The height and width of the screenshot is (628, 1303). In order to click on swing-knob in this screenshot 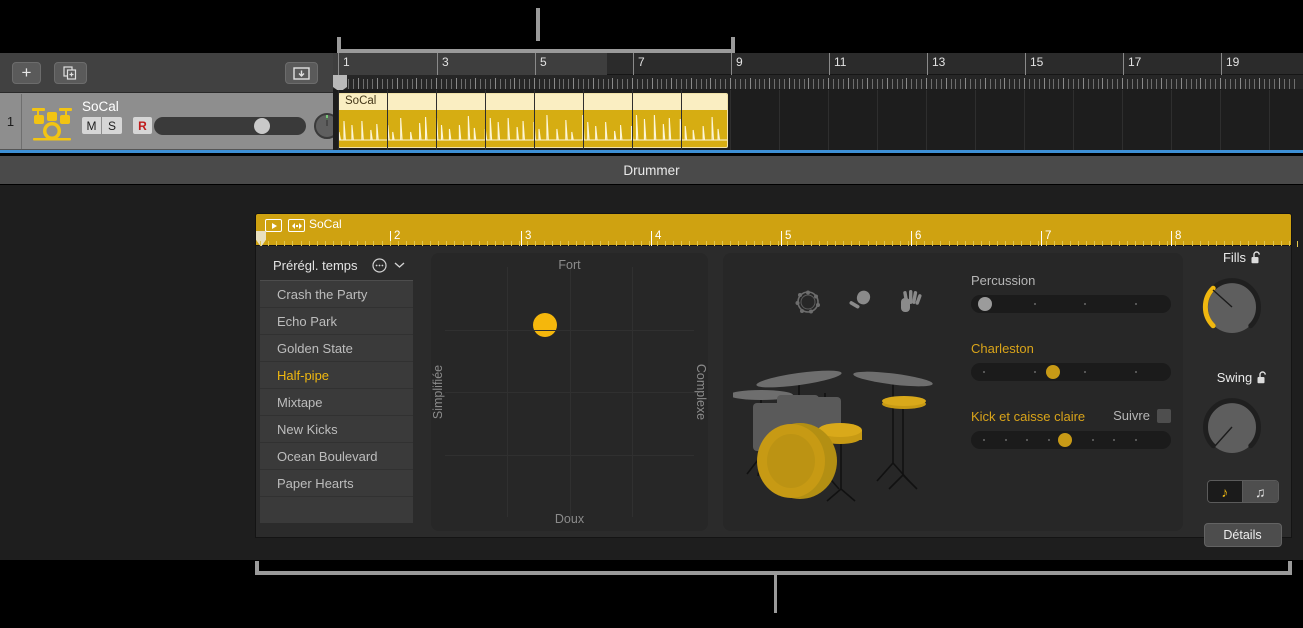, I will do `click(1232, 427)`.